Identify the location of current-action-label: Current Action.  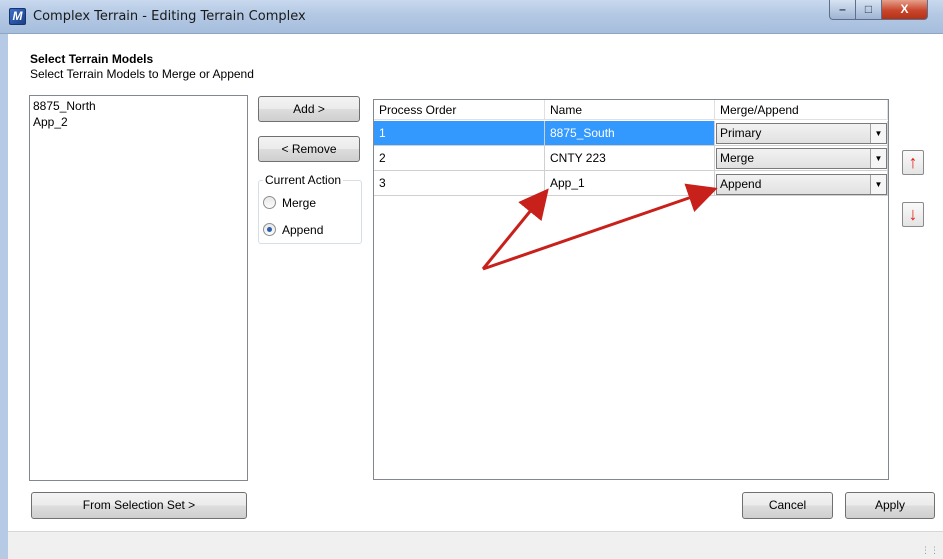
(303, 180).